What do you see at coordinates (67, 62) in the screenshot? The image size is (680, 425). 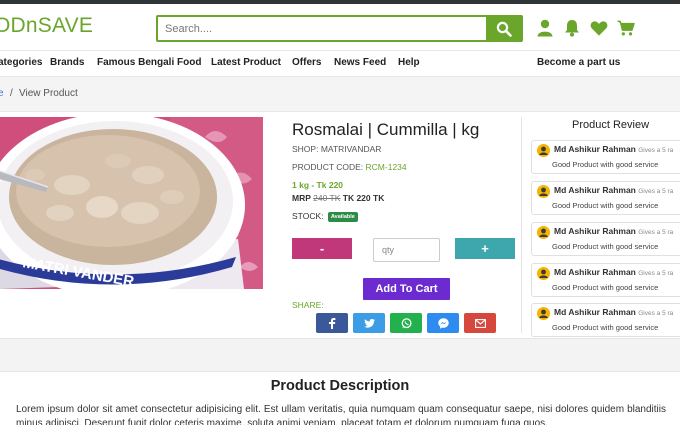 I see `nav-brands: Brands` at bounding box center [67, 62].